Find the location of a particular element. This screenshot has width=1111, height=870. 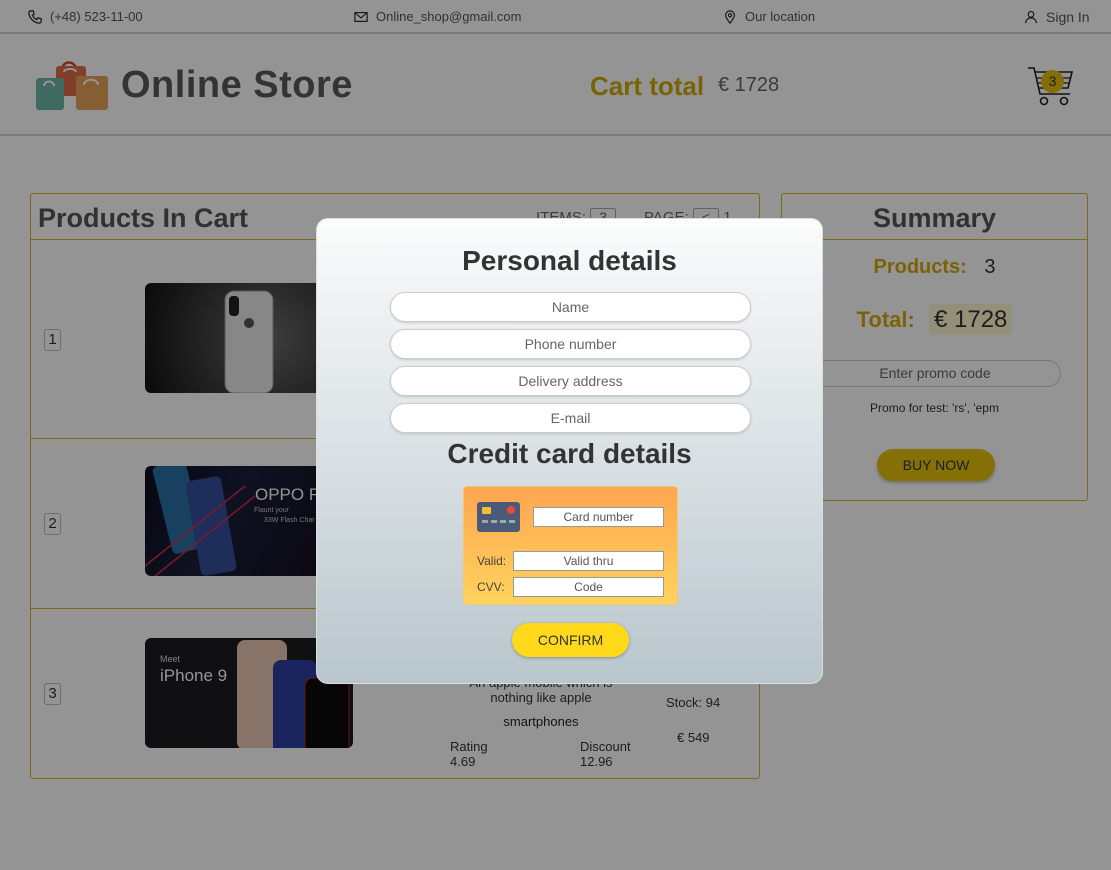

credit-card-title: Credit card details is located at coordinates (569, 453).